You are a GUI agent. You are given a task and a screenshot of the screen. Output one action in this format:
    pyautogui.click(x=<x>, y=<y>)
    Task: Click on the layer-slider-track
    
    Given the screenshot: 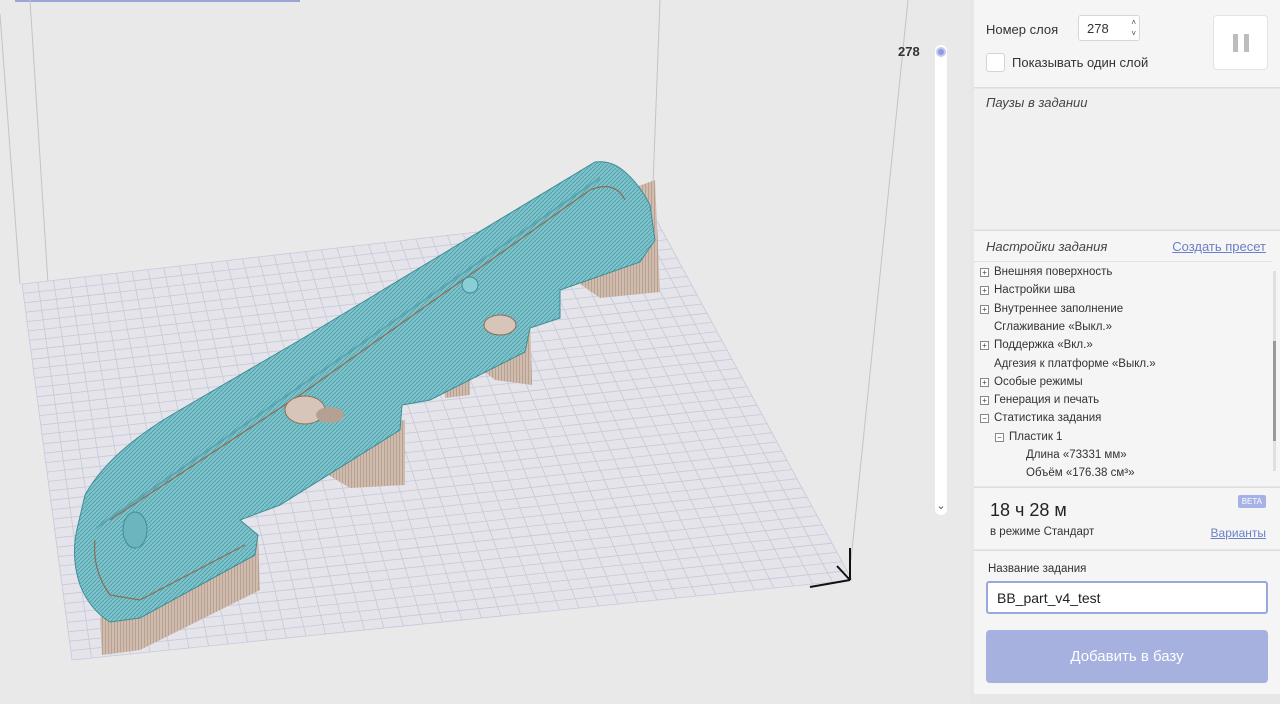 What is the action you would take?
    pyautogui.click(x=941, y=280)
    